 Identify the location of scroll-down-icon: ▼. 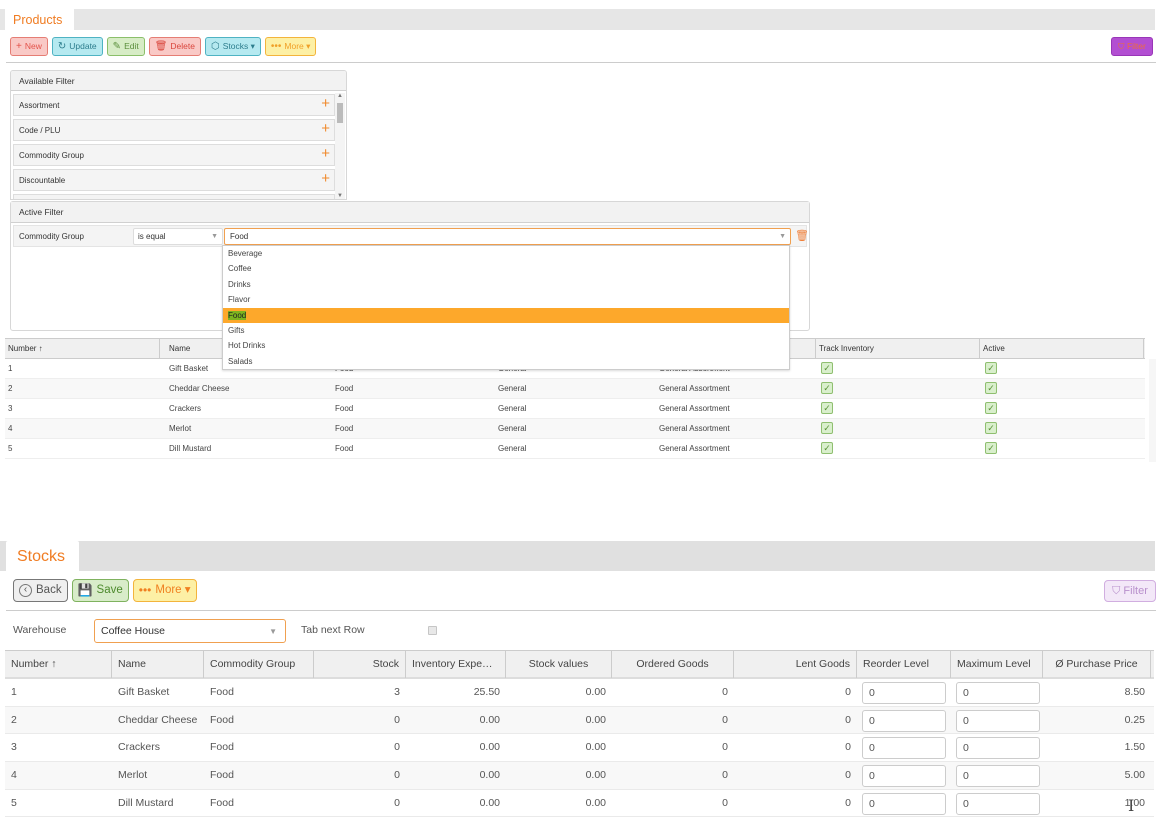
(340, 196).